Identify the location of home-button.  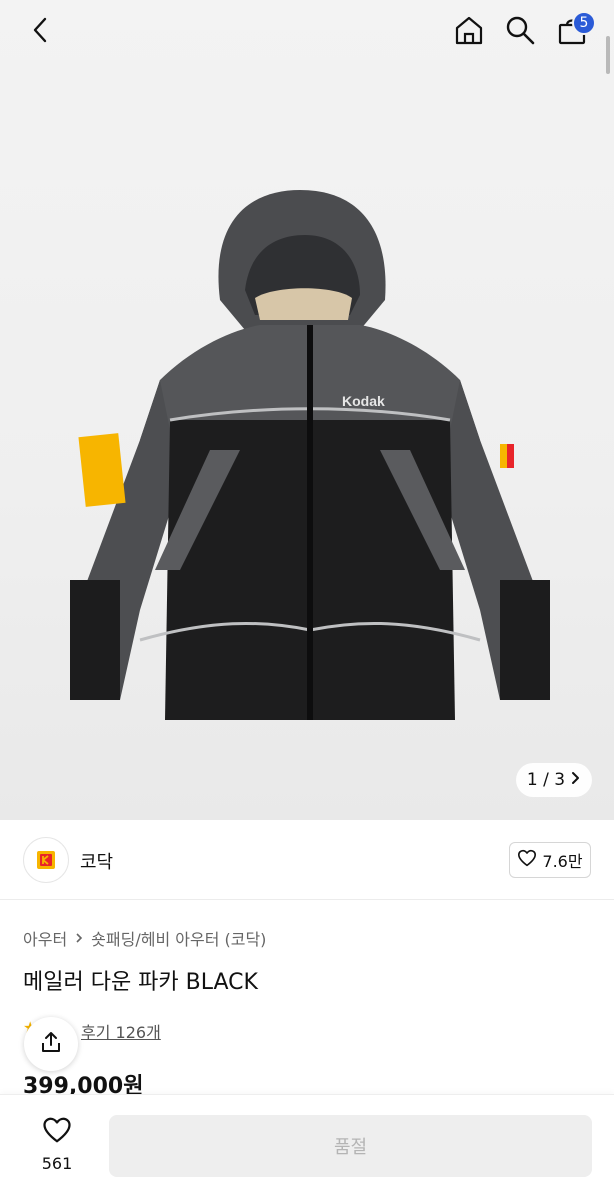
(469, 32).